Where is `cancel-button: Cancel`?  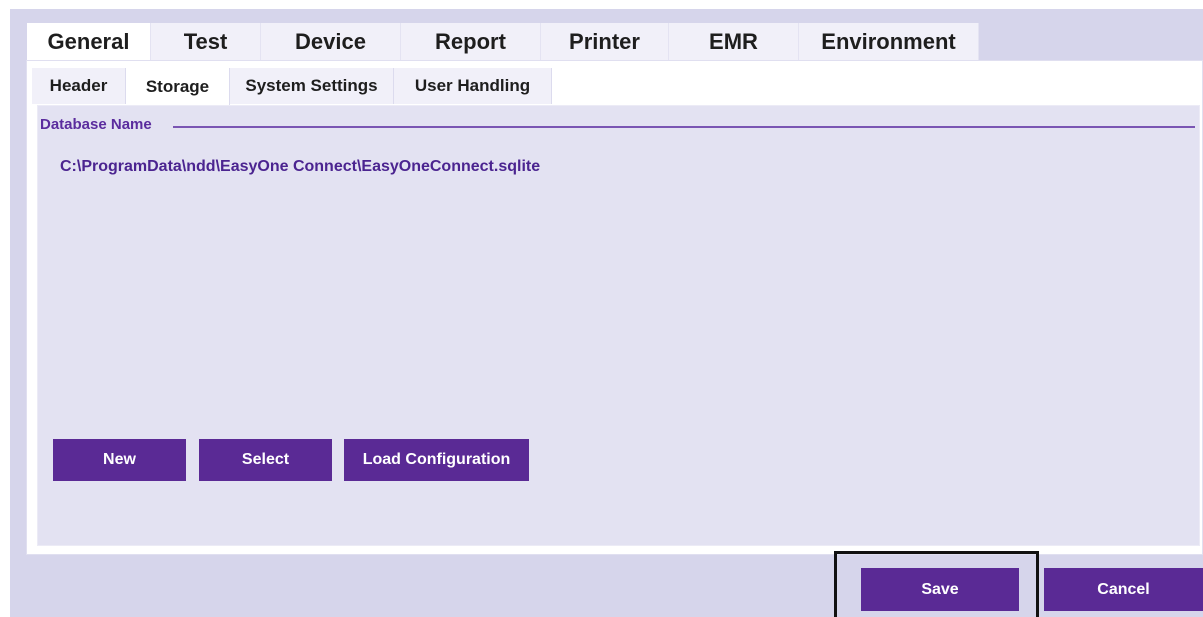
cancel-button: Cancel is located at coordinates (1123, 589).